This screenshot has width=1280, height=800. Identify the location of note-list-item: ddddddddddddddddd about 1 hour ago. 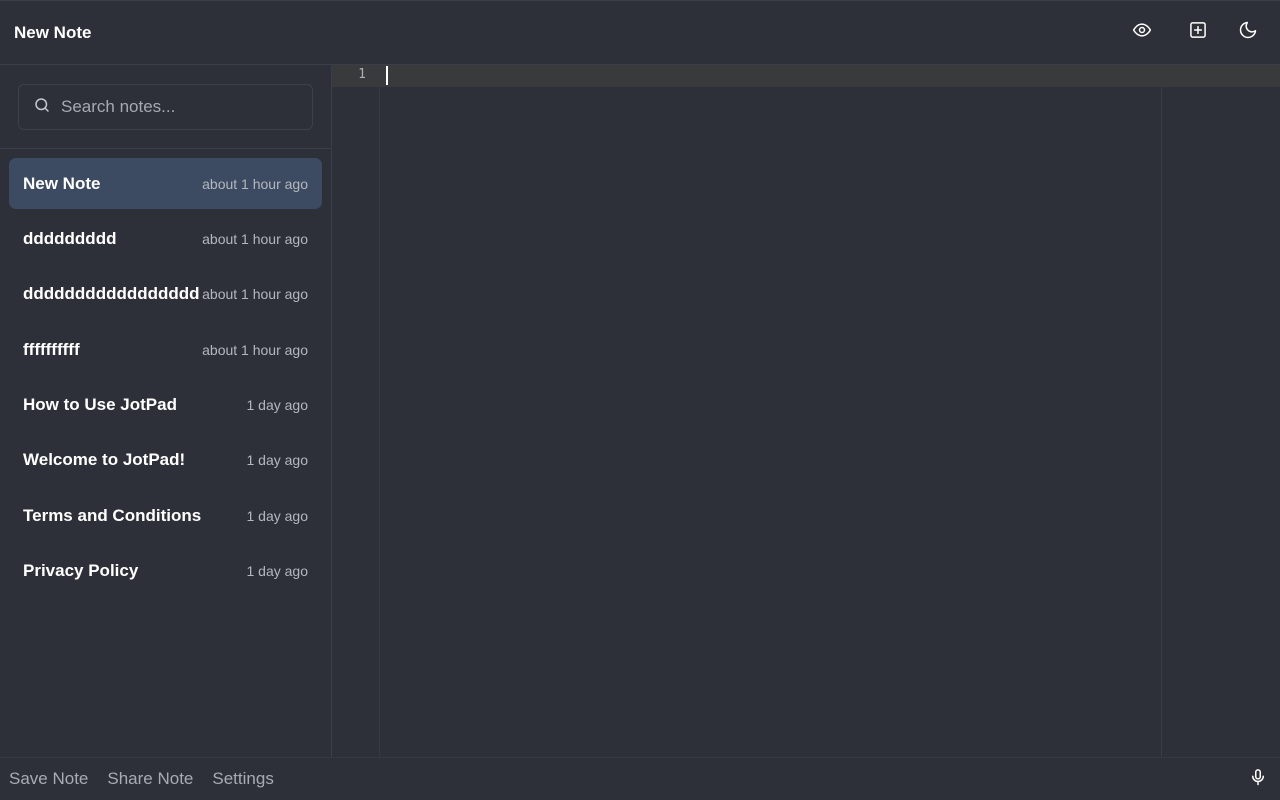
(165, 294).